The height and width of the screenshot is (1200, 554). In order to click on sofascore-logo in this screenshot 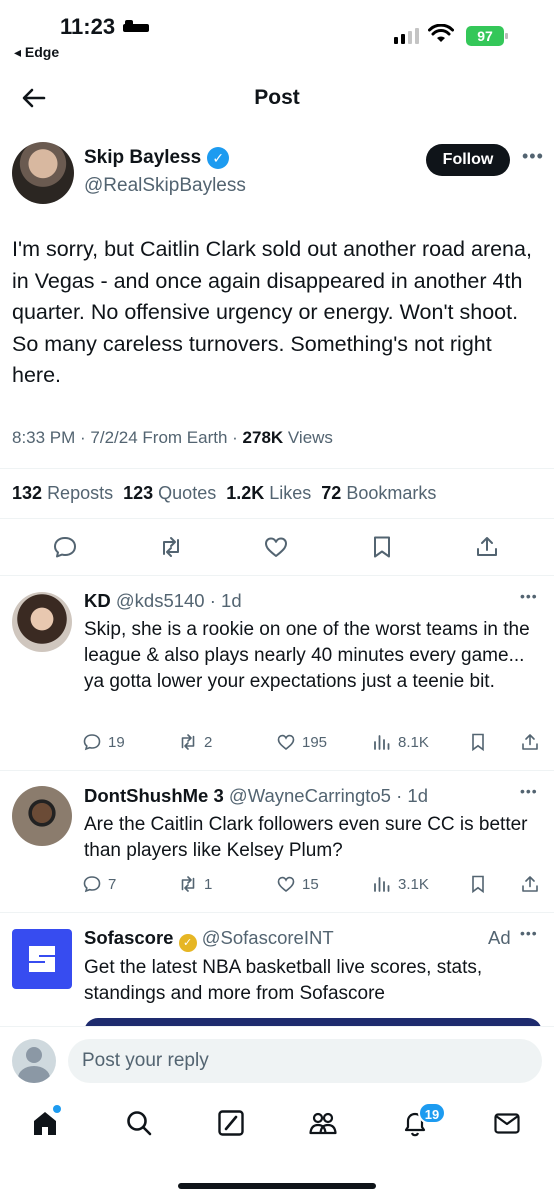, I will do `click(42, 959)`.